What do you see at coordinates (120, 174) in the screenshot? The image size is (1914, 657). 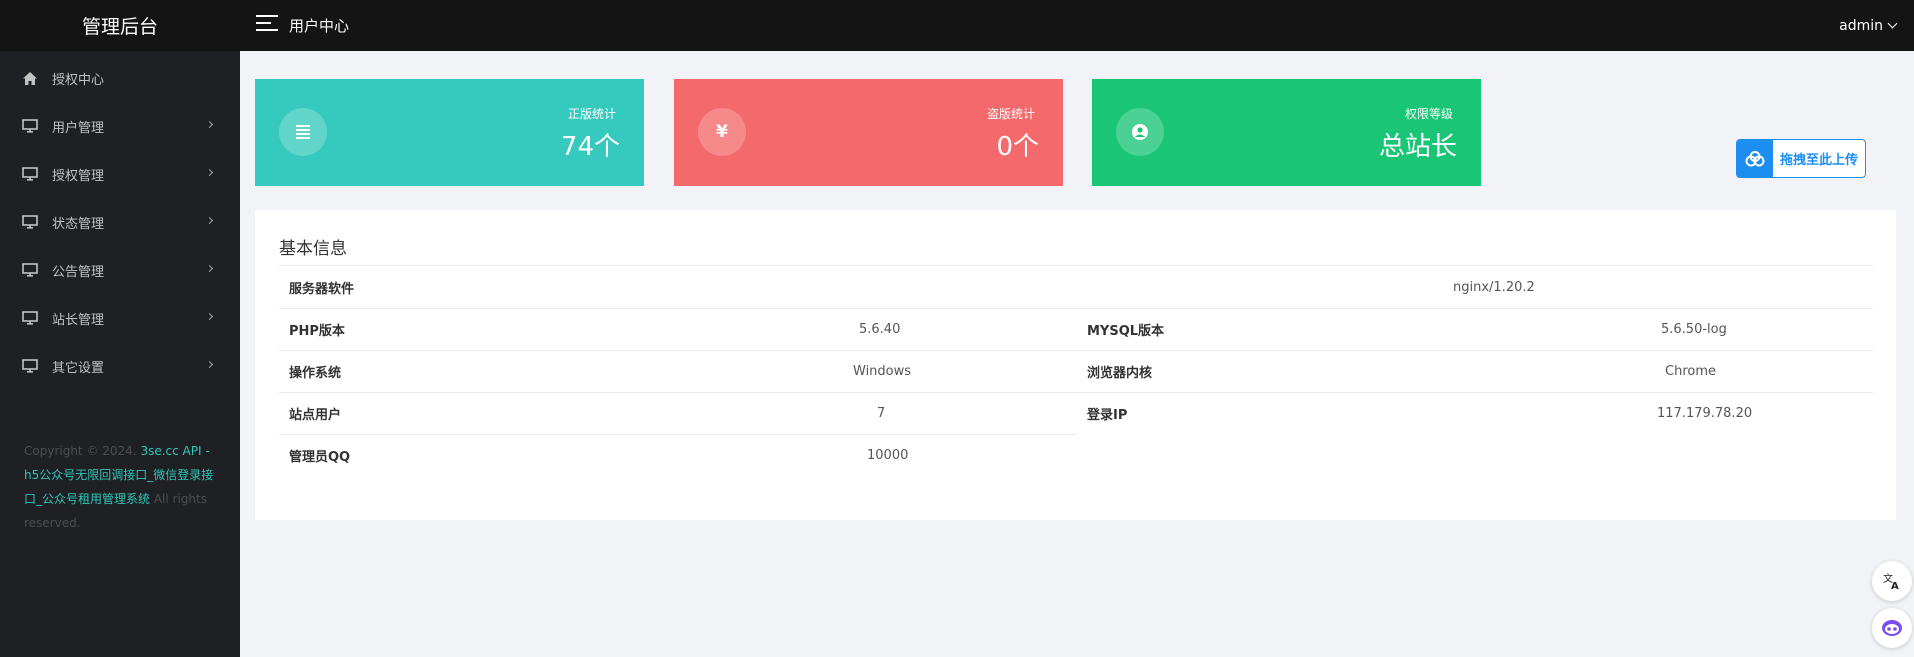 I see `sidebar-item-license-management: 授权管理` at bounding box center [120, 174].